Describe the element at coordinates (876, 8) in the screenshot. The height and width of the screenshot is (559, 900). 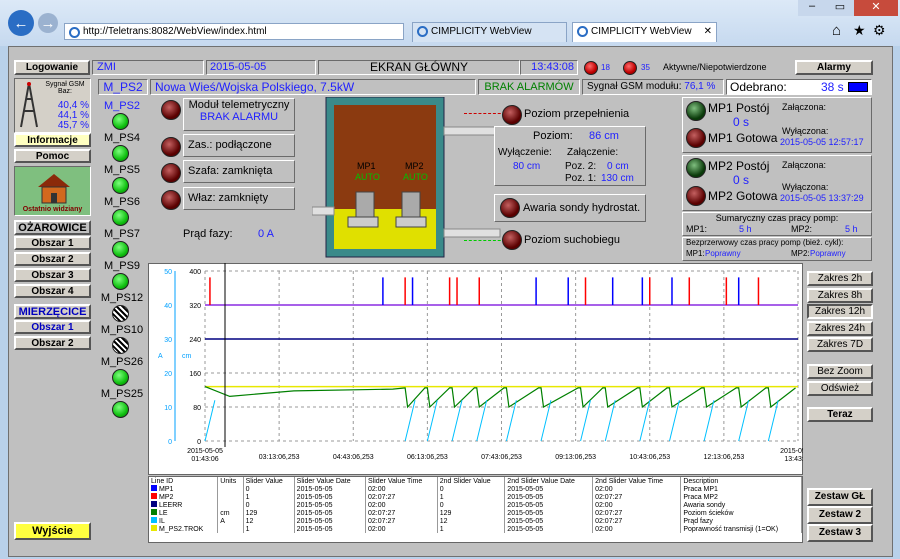
I see `close-window-icon: ✕` at that location.